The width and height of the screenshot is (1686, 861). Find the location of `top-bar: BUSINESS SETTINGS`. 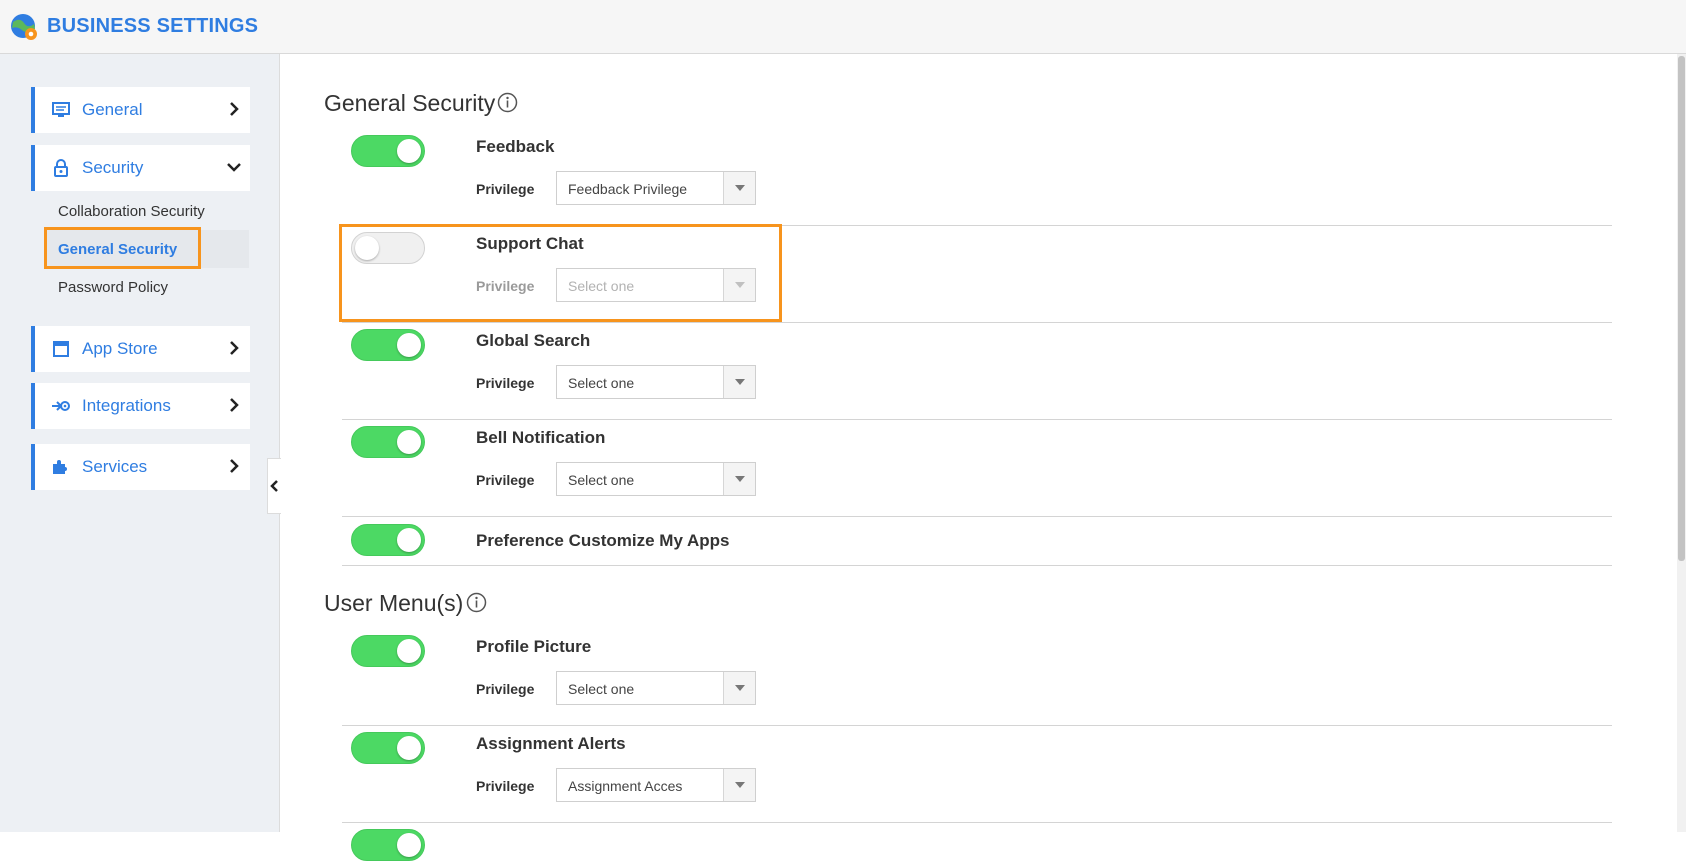

top-bar: BUSINESS SETTINGS is located at coordinates (843, 27).